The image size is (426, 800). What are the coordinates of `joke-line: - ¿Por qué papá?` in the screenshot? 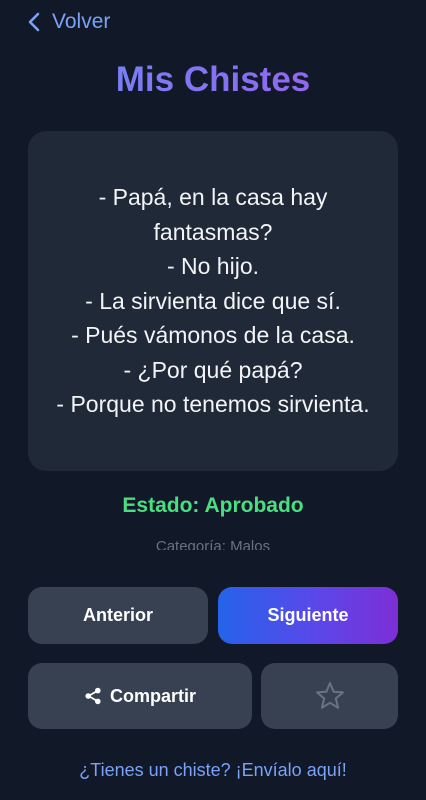 It's located at (213, 369).